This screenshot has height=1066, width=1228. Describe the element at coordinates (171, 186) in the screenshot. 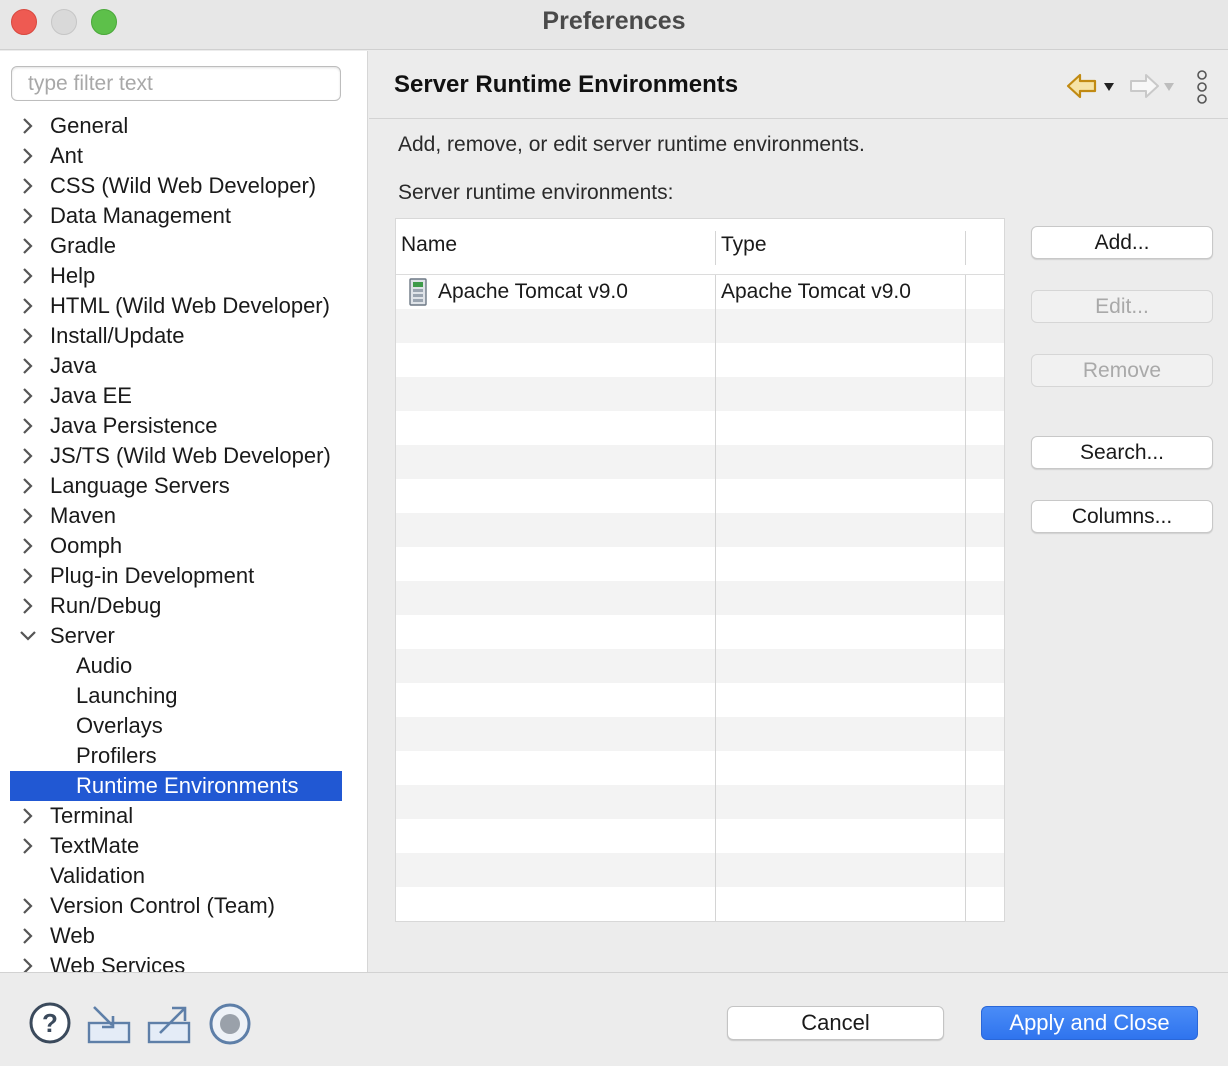

I see `tree-item-css-wild-web-developer: CSS (Wild Web Developer)` at that location.